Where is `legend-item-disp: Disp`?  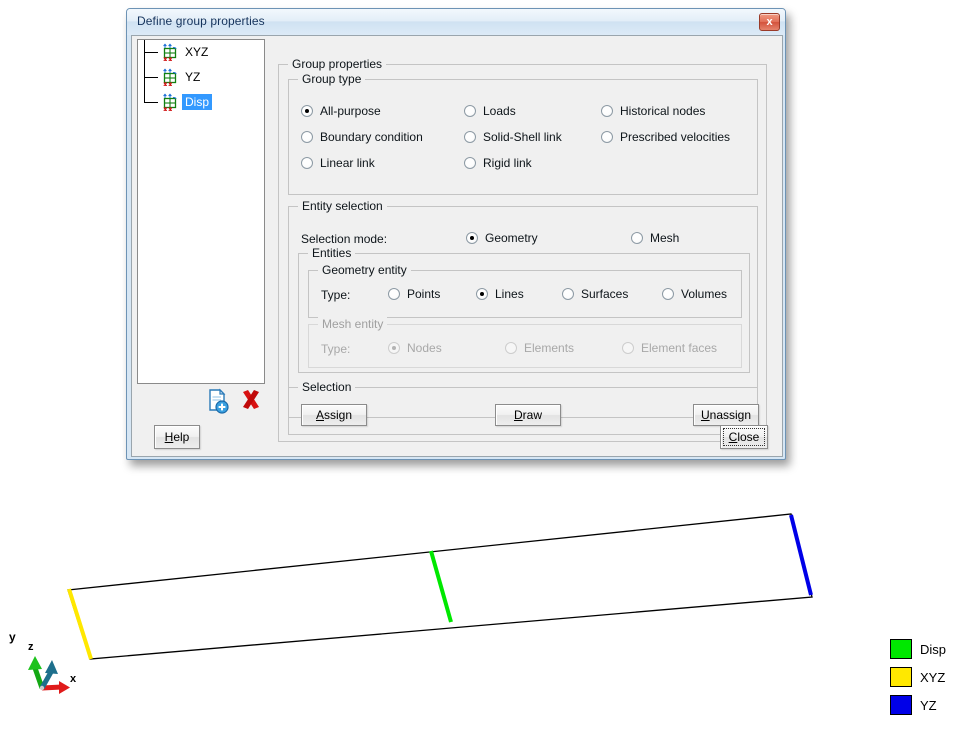 legend-item-disp: Disp is located at coordinates (922, 649).